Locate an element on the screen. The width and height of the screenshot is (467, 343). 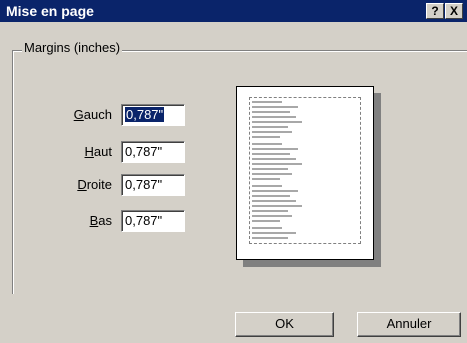
page-preview-margins is located at coordinates (305, 170).